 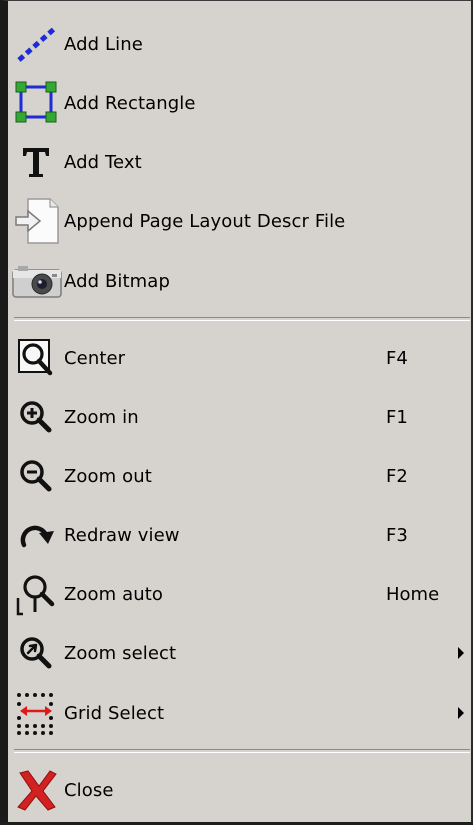 I want to click on menu-item-center: Center F4, so click(x=239, y=358).